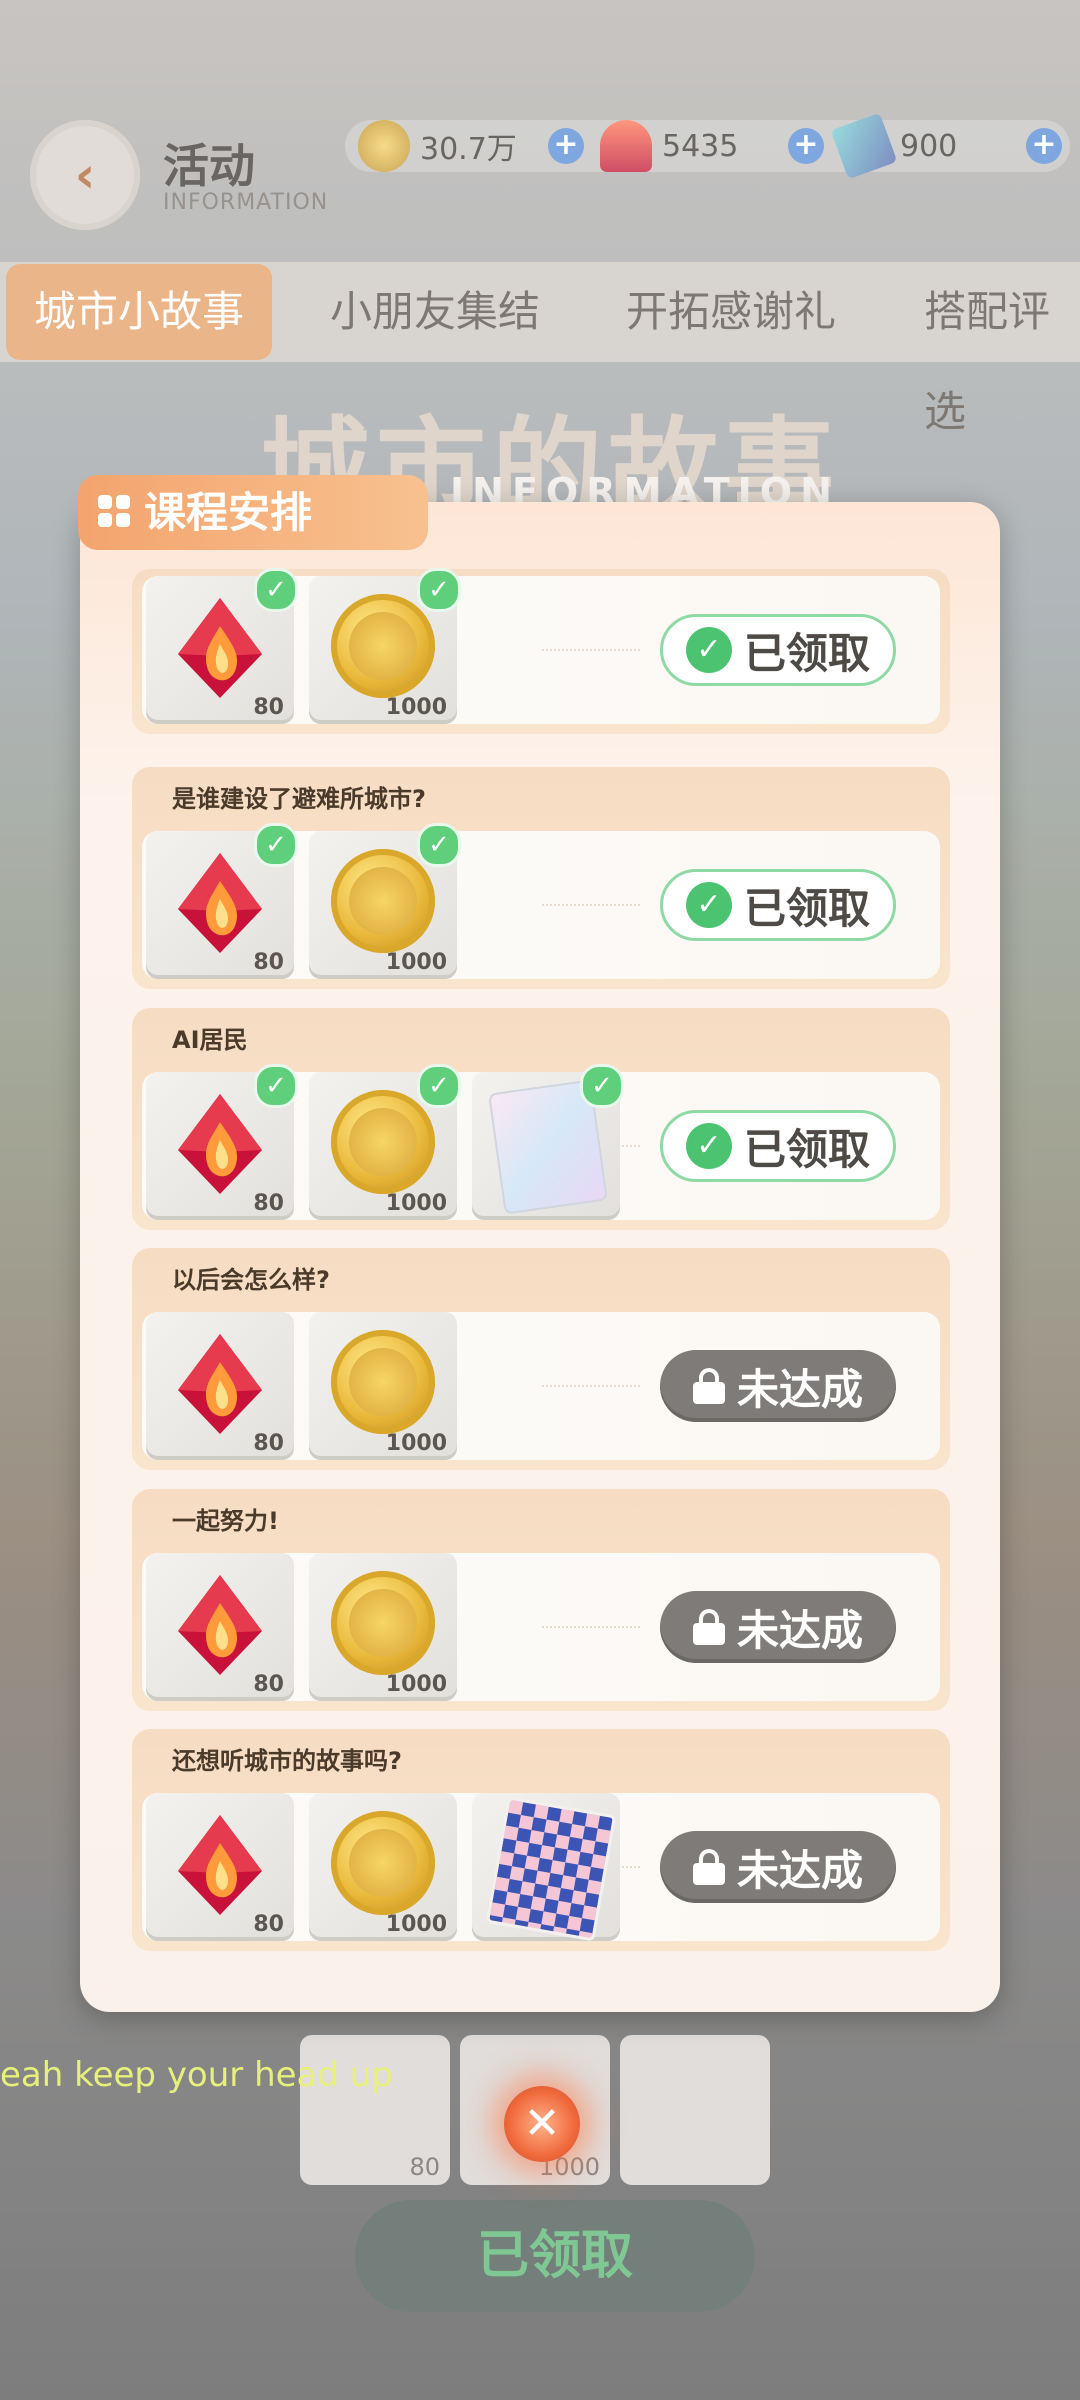  I want to click on schedule-card-title: 还想听城市的故事吗?, so click(287, 1761).